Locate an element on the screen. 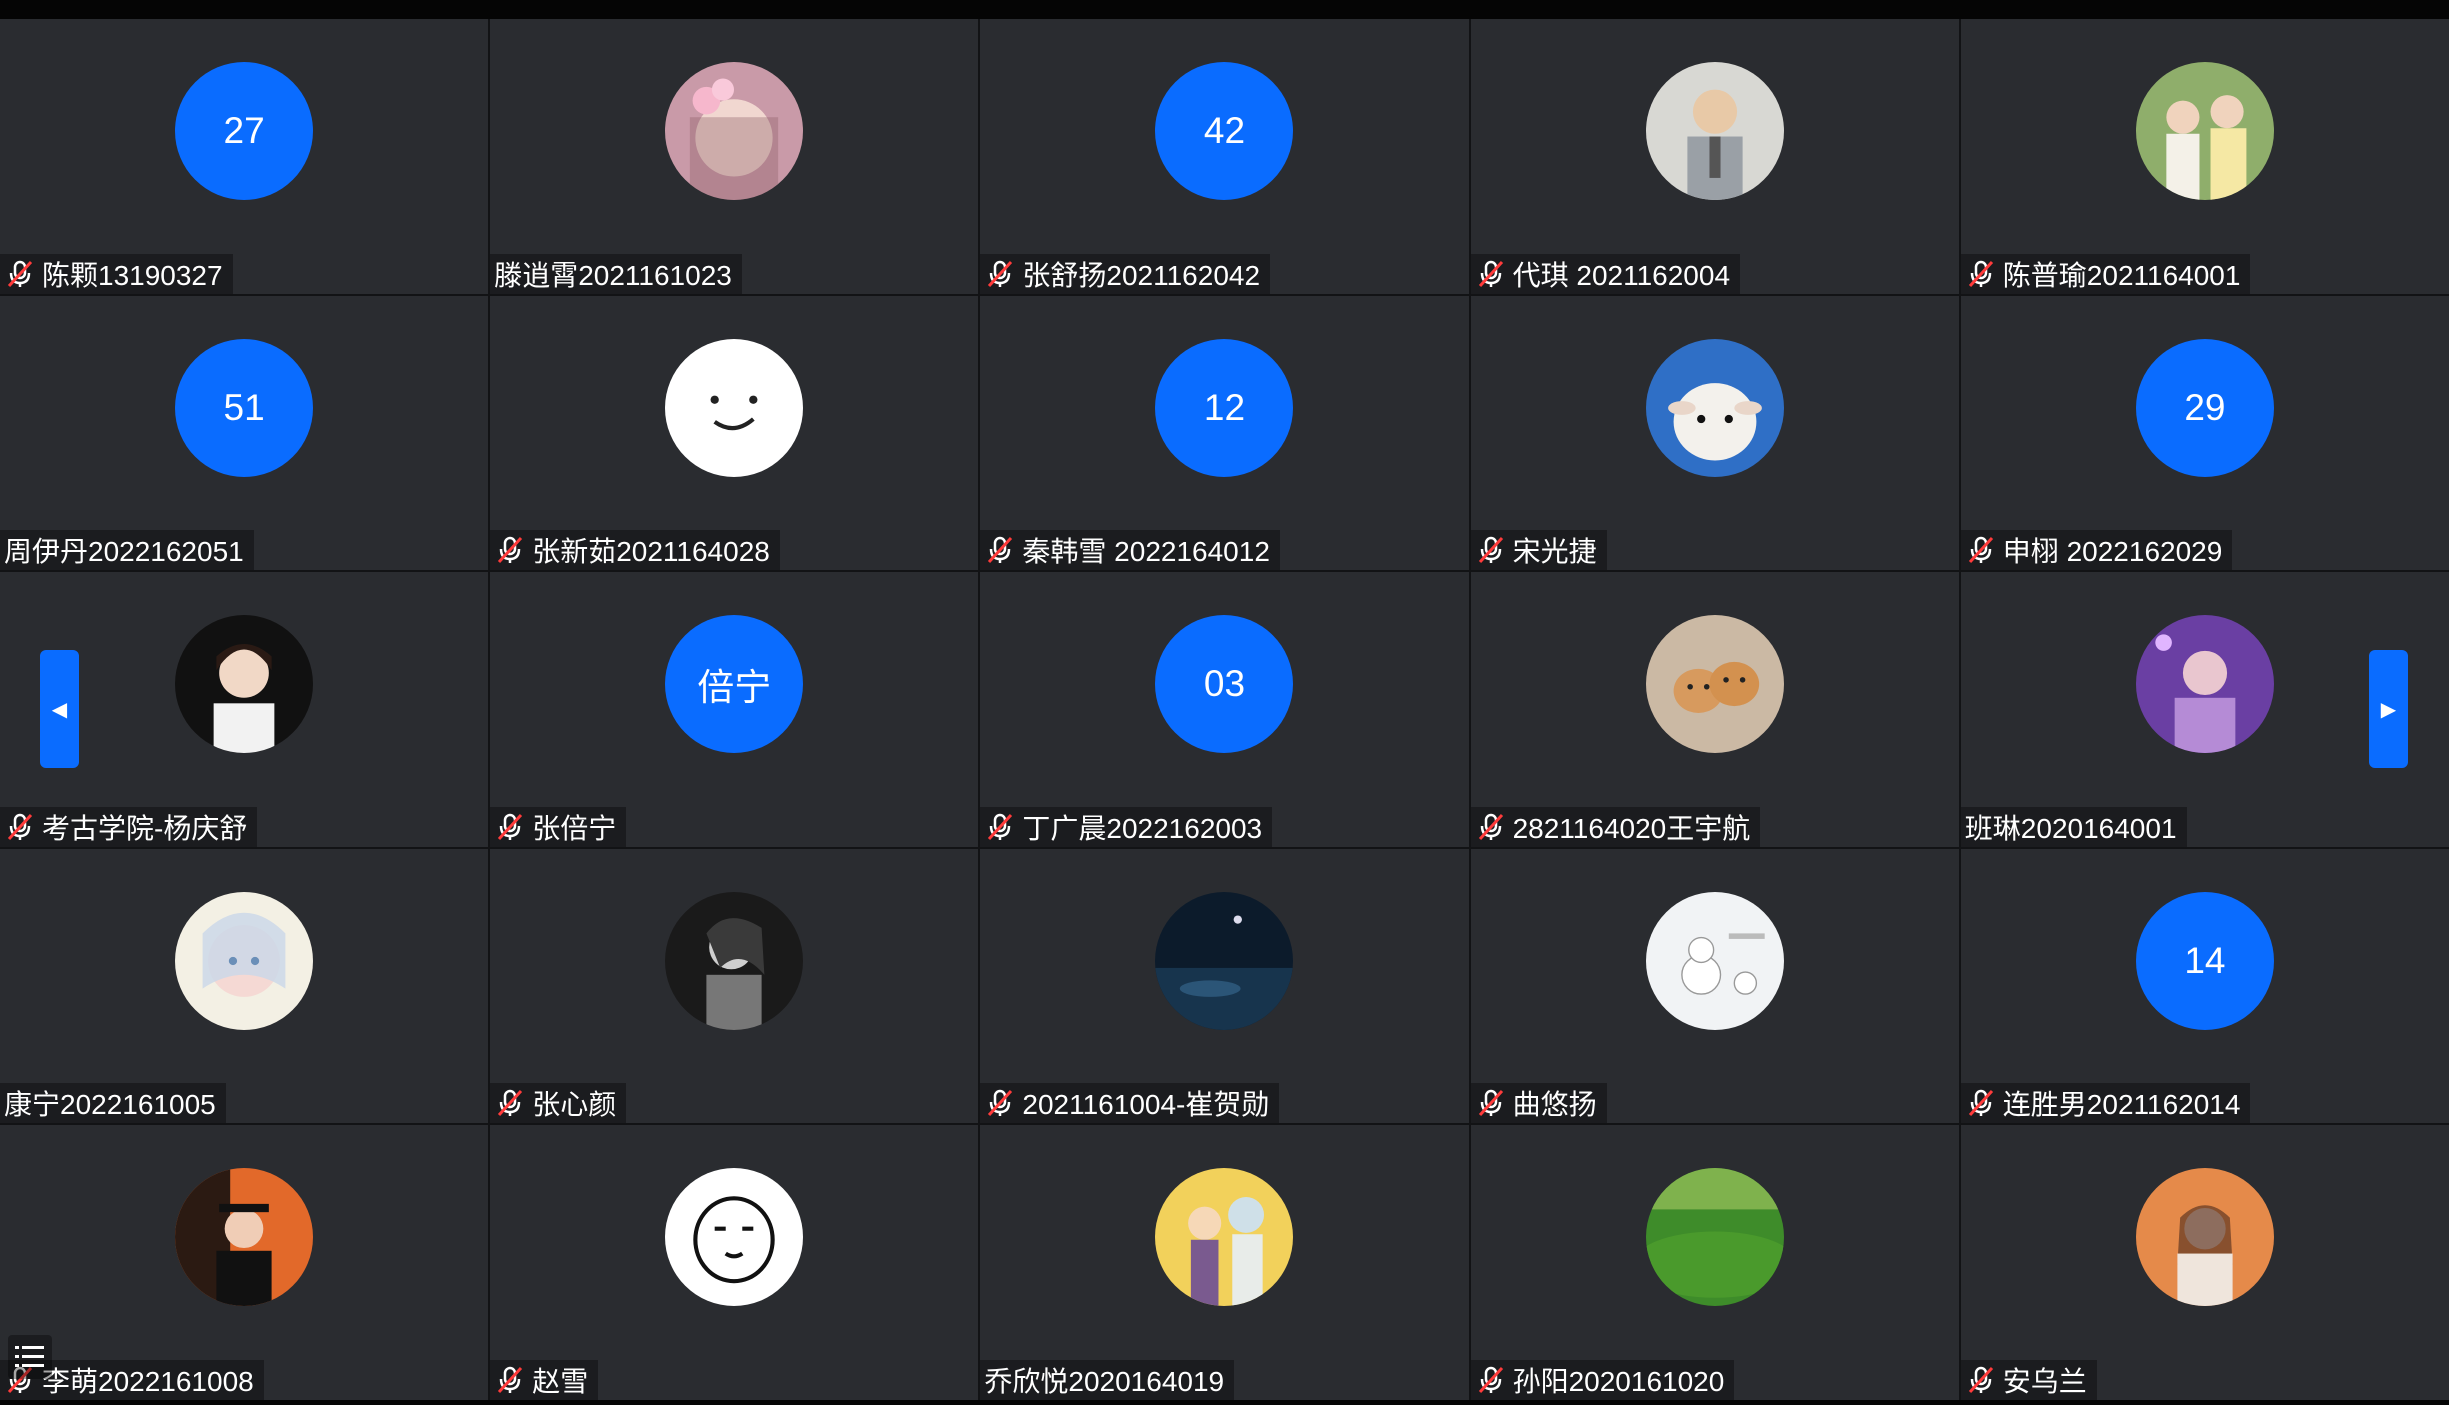 The width and height of the screenshot is (2449, 1405). participant-list-button is located at coordinates (30, 1357).